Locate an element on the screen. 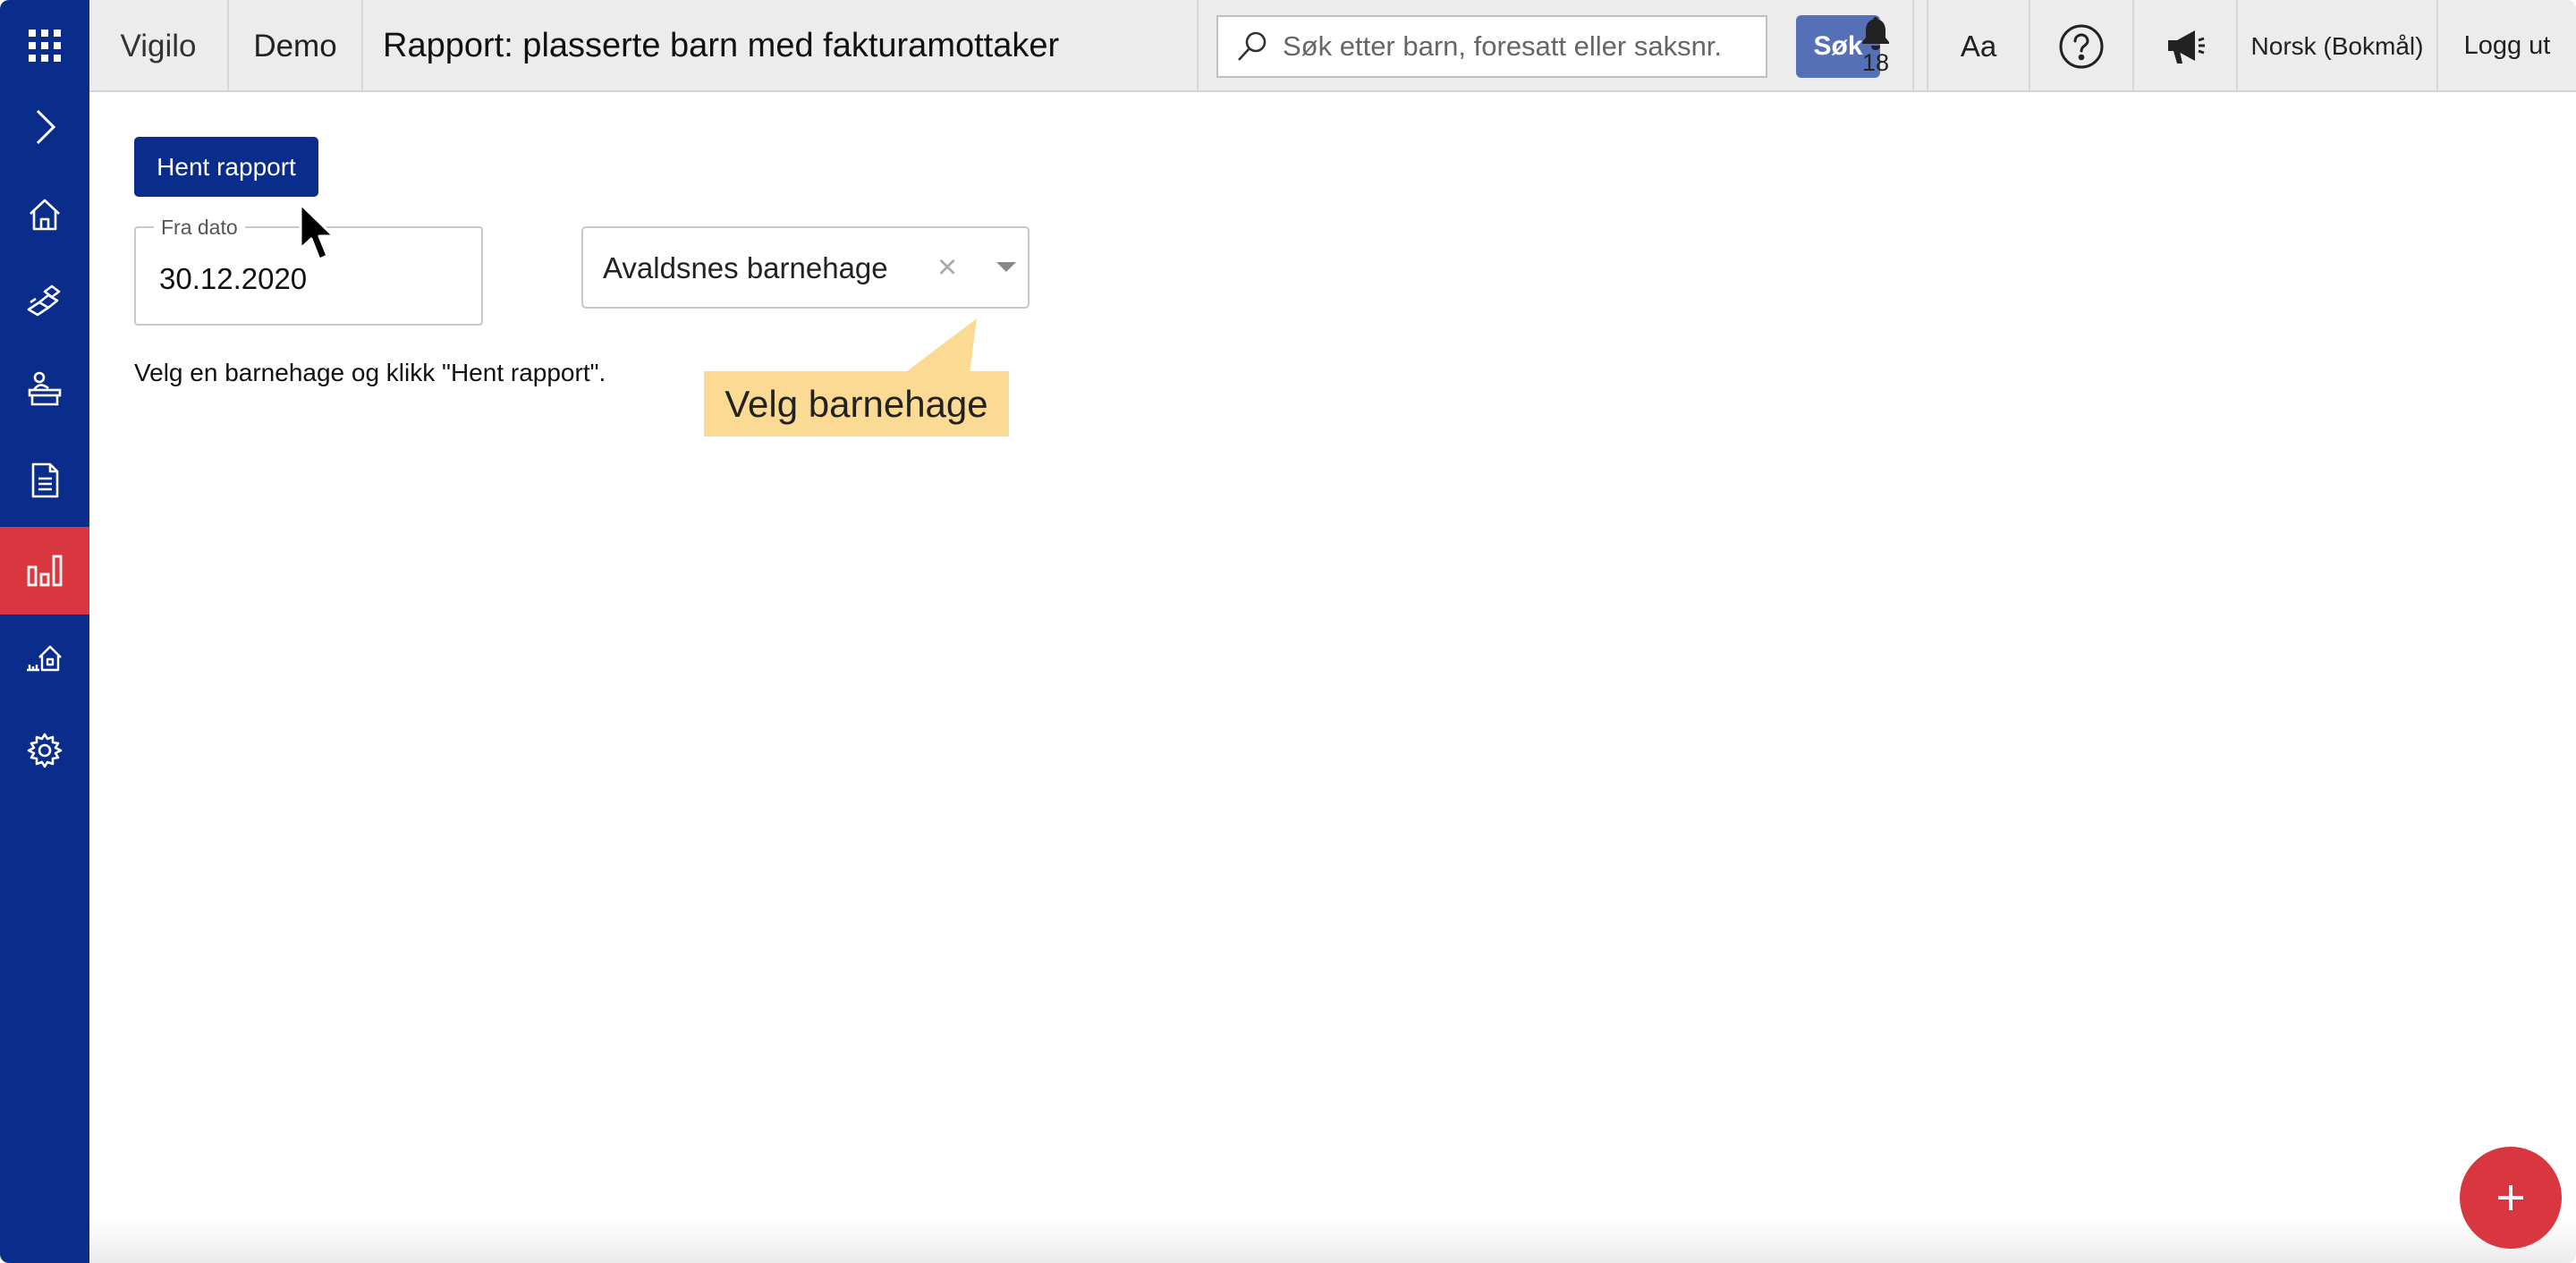  callout-pointer is located at coordinates (940, 346).